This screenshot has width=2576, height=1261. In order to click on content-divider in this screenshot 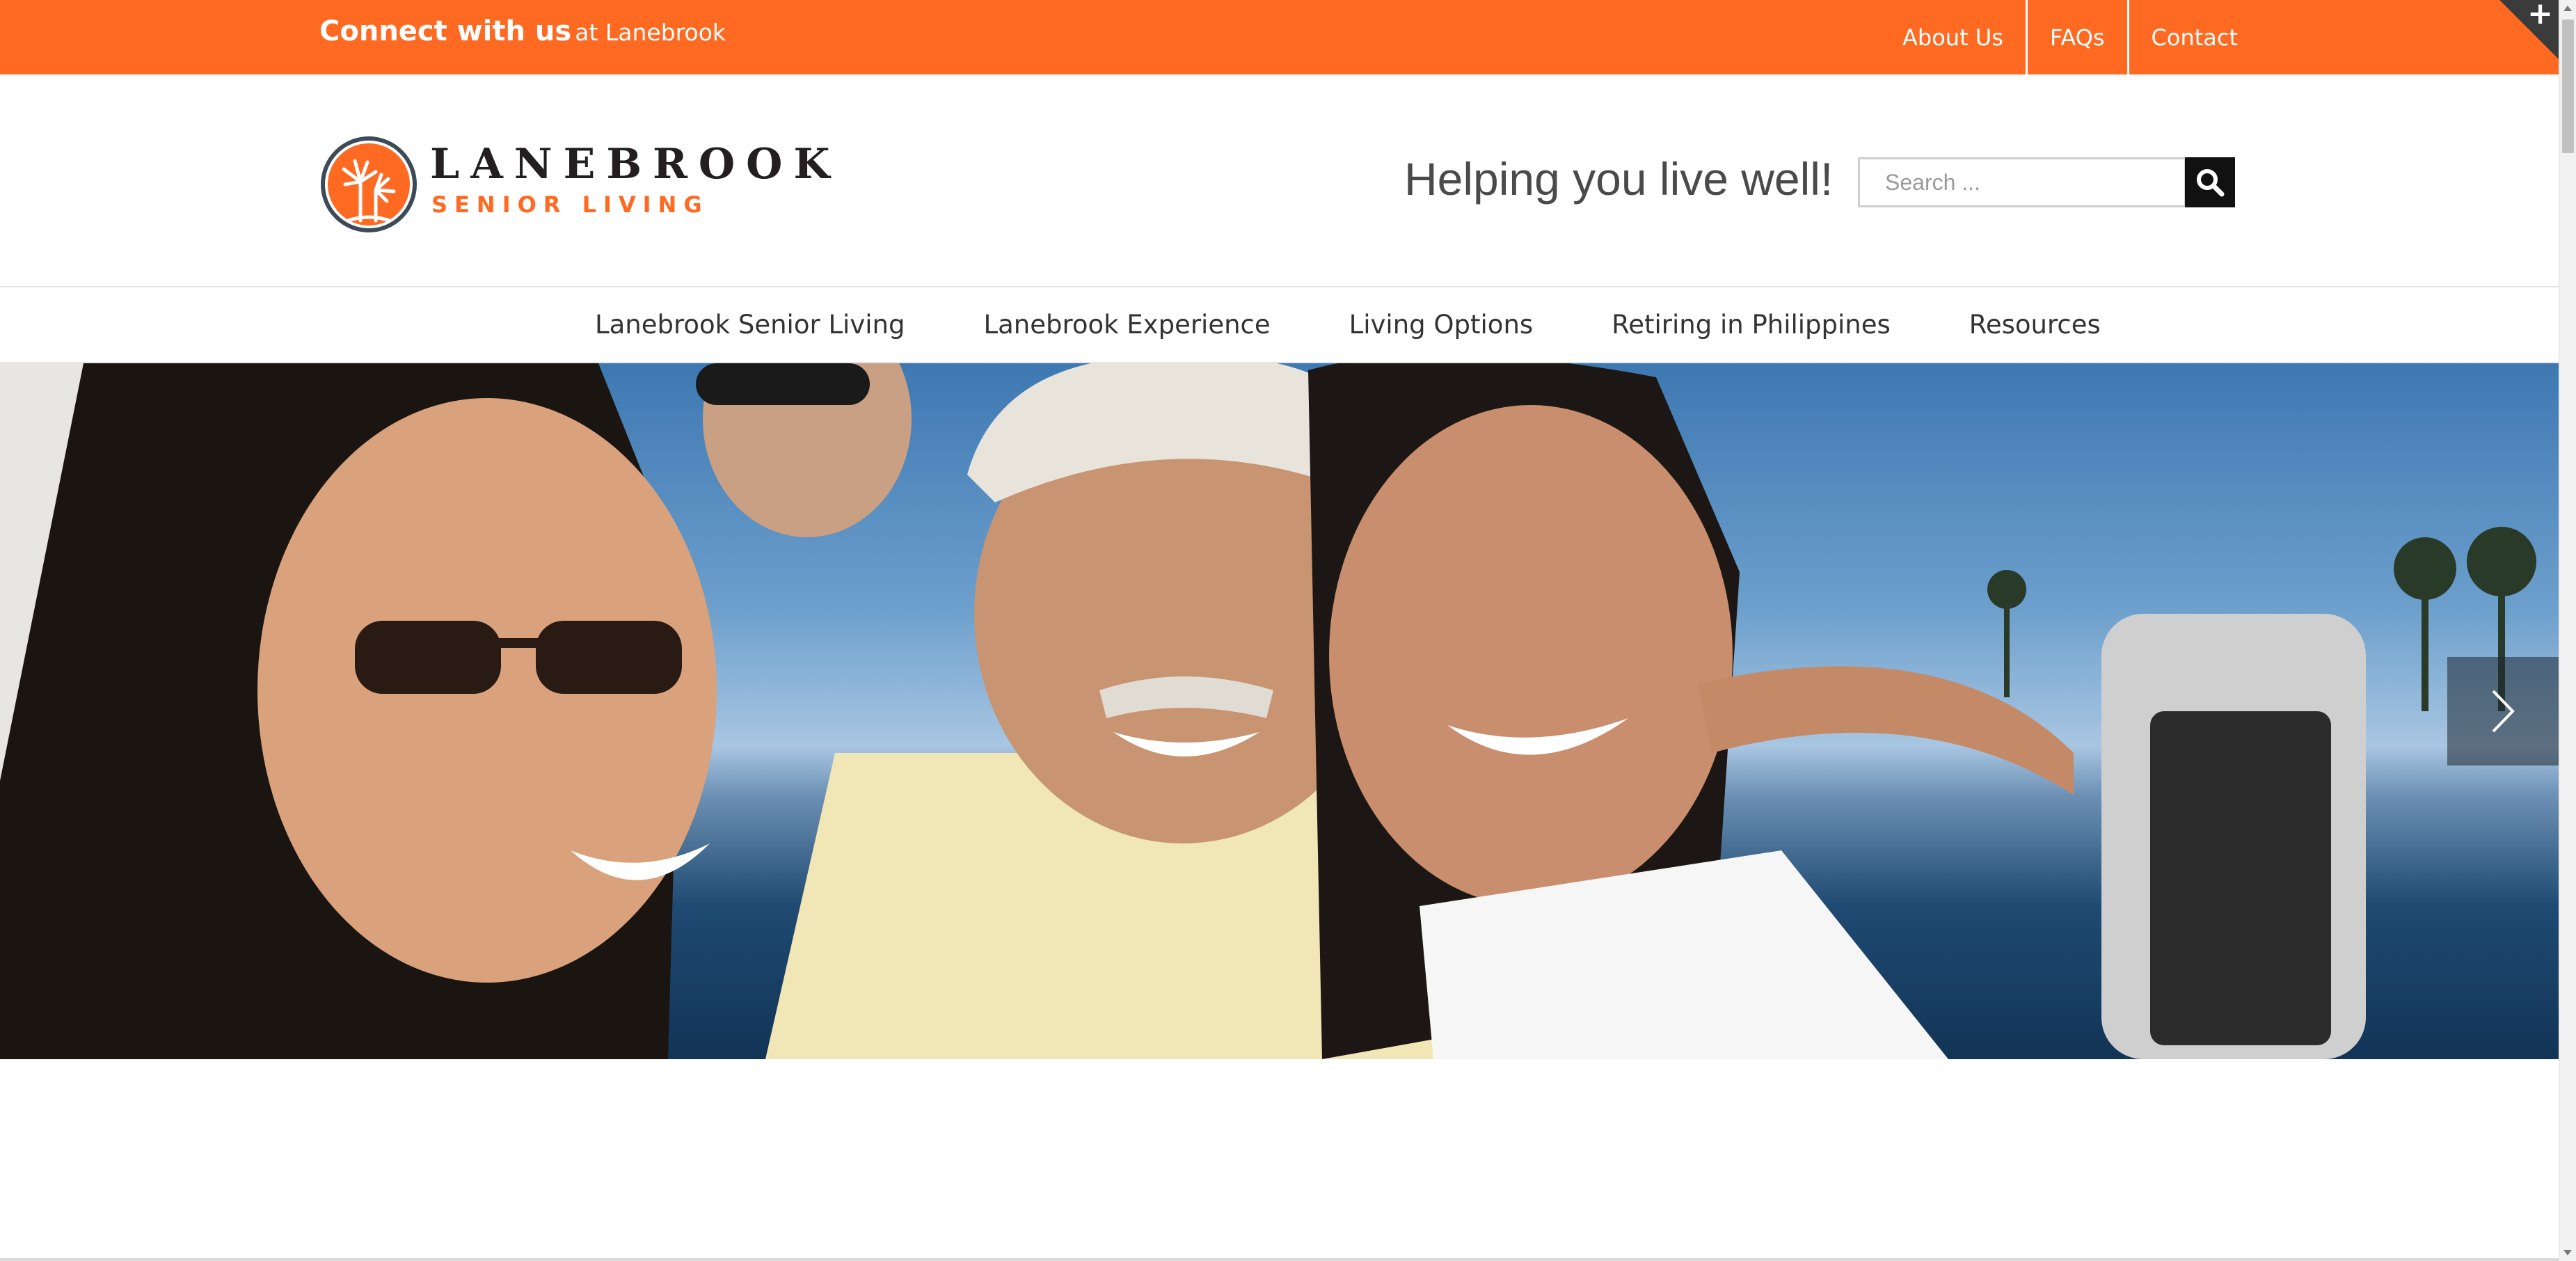, I will do `click(1279, 1259)`.